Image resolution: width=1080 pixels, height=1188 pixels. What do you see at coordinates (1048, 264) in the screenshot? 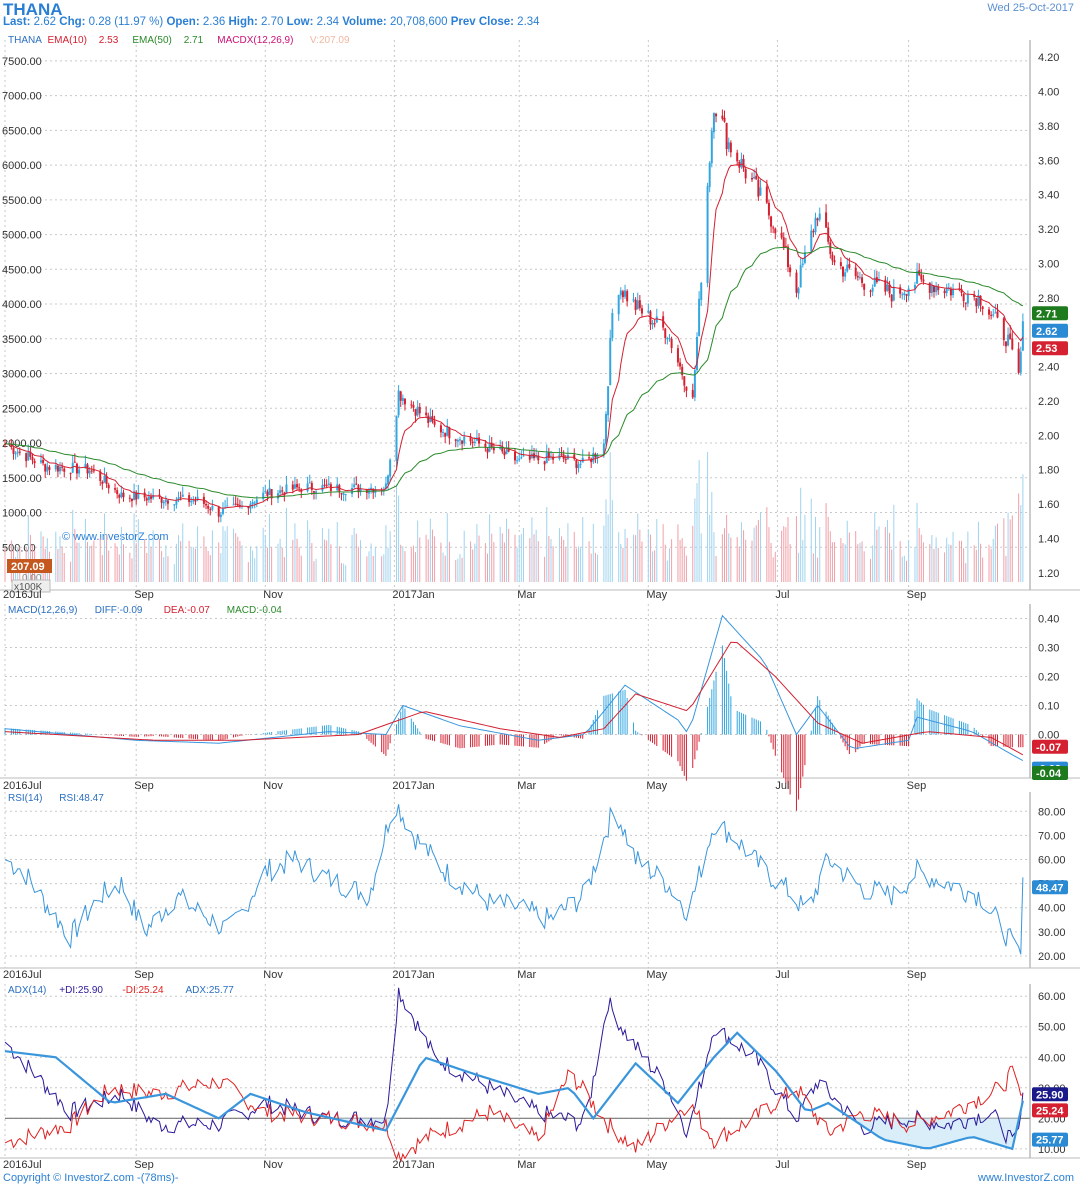
I see `price-tick-label: 3.00` at bounding box center [1048, 264].